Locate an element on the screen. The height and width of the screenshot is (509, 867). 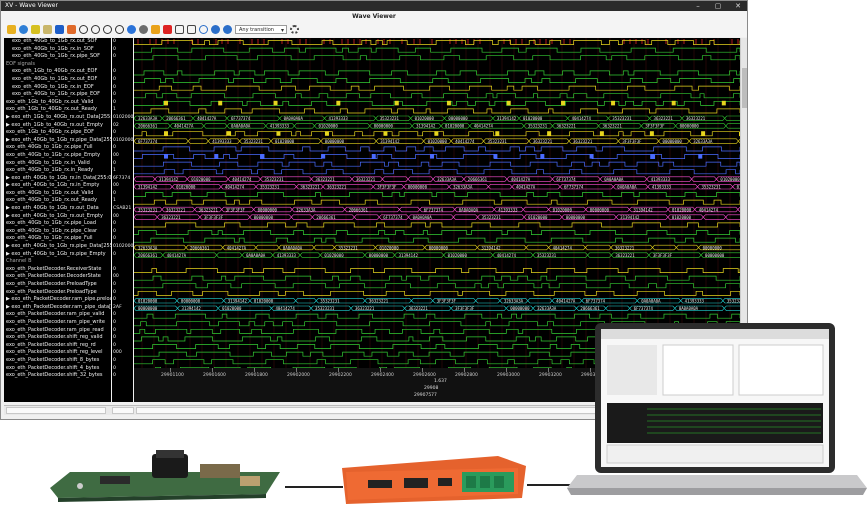
next-icon is located at coordinates (227, 29).